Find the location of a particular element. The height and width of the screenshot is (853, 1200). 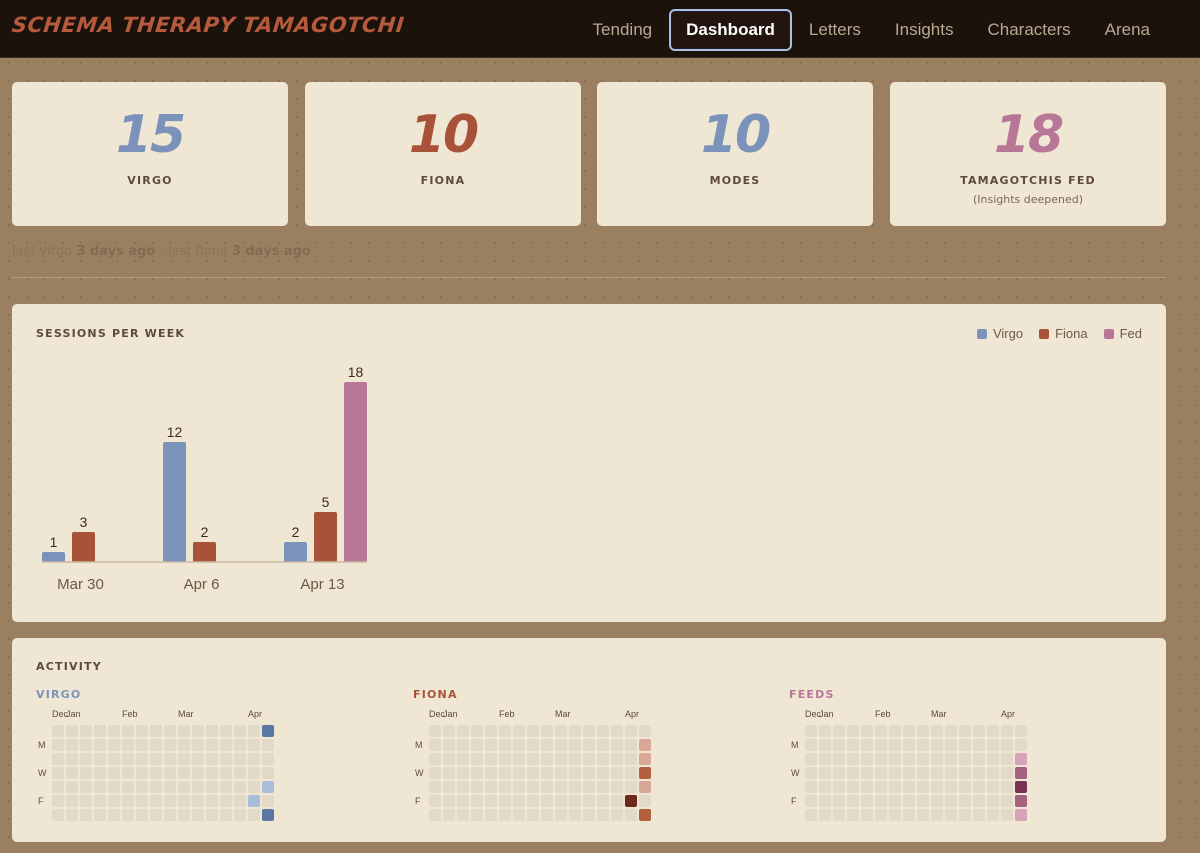

nav-characters: Characters is located at coordinates (1028, 30).